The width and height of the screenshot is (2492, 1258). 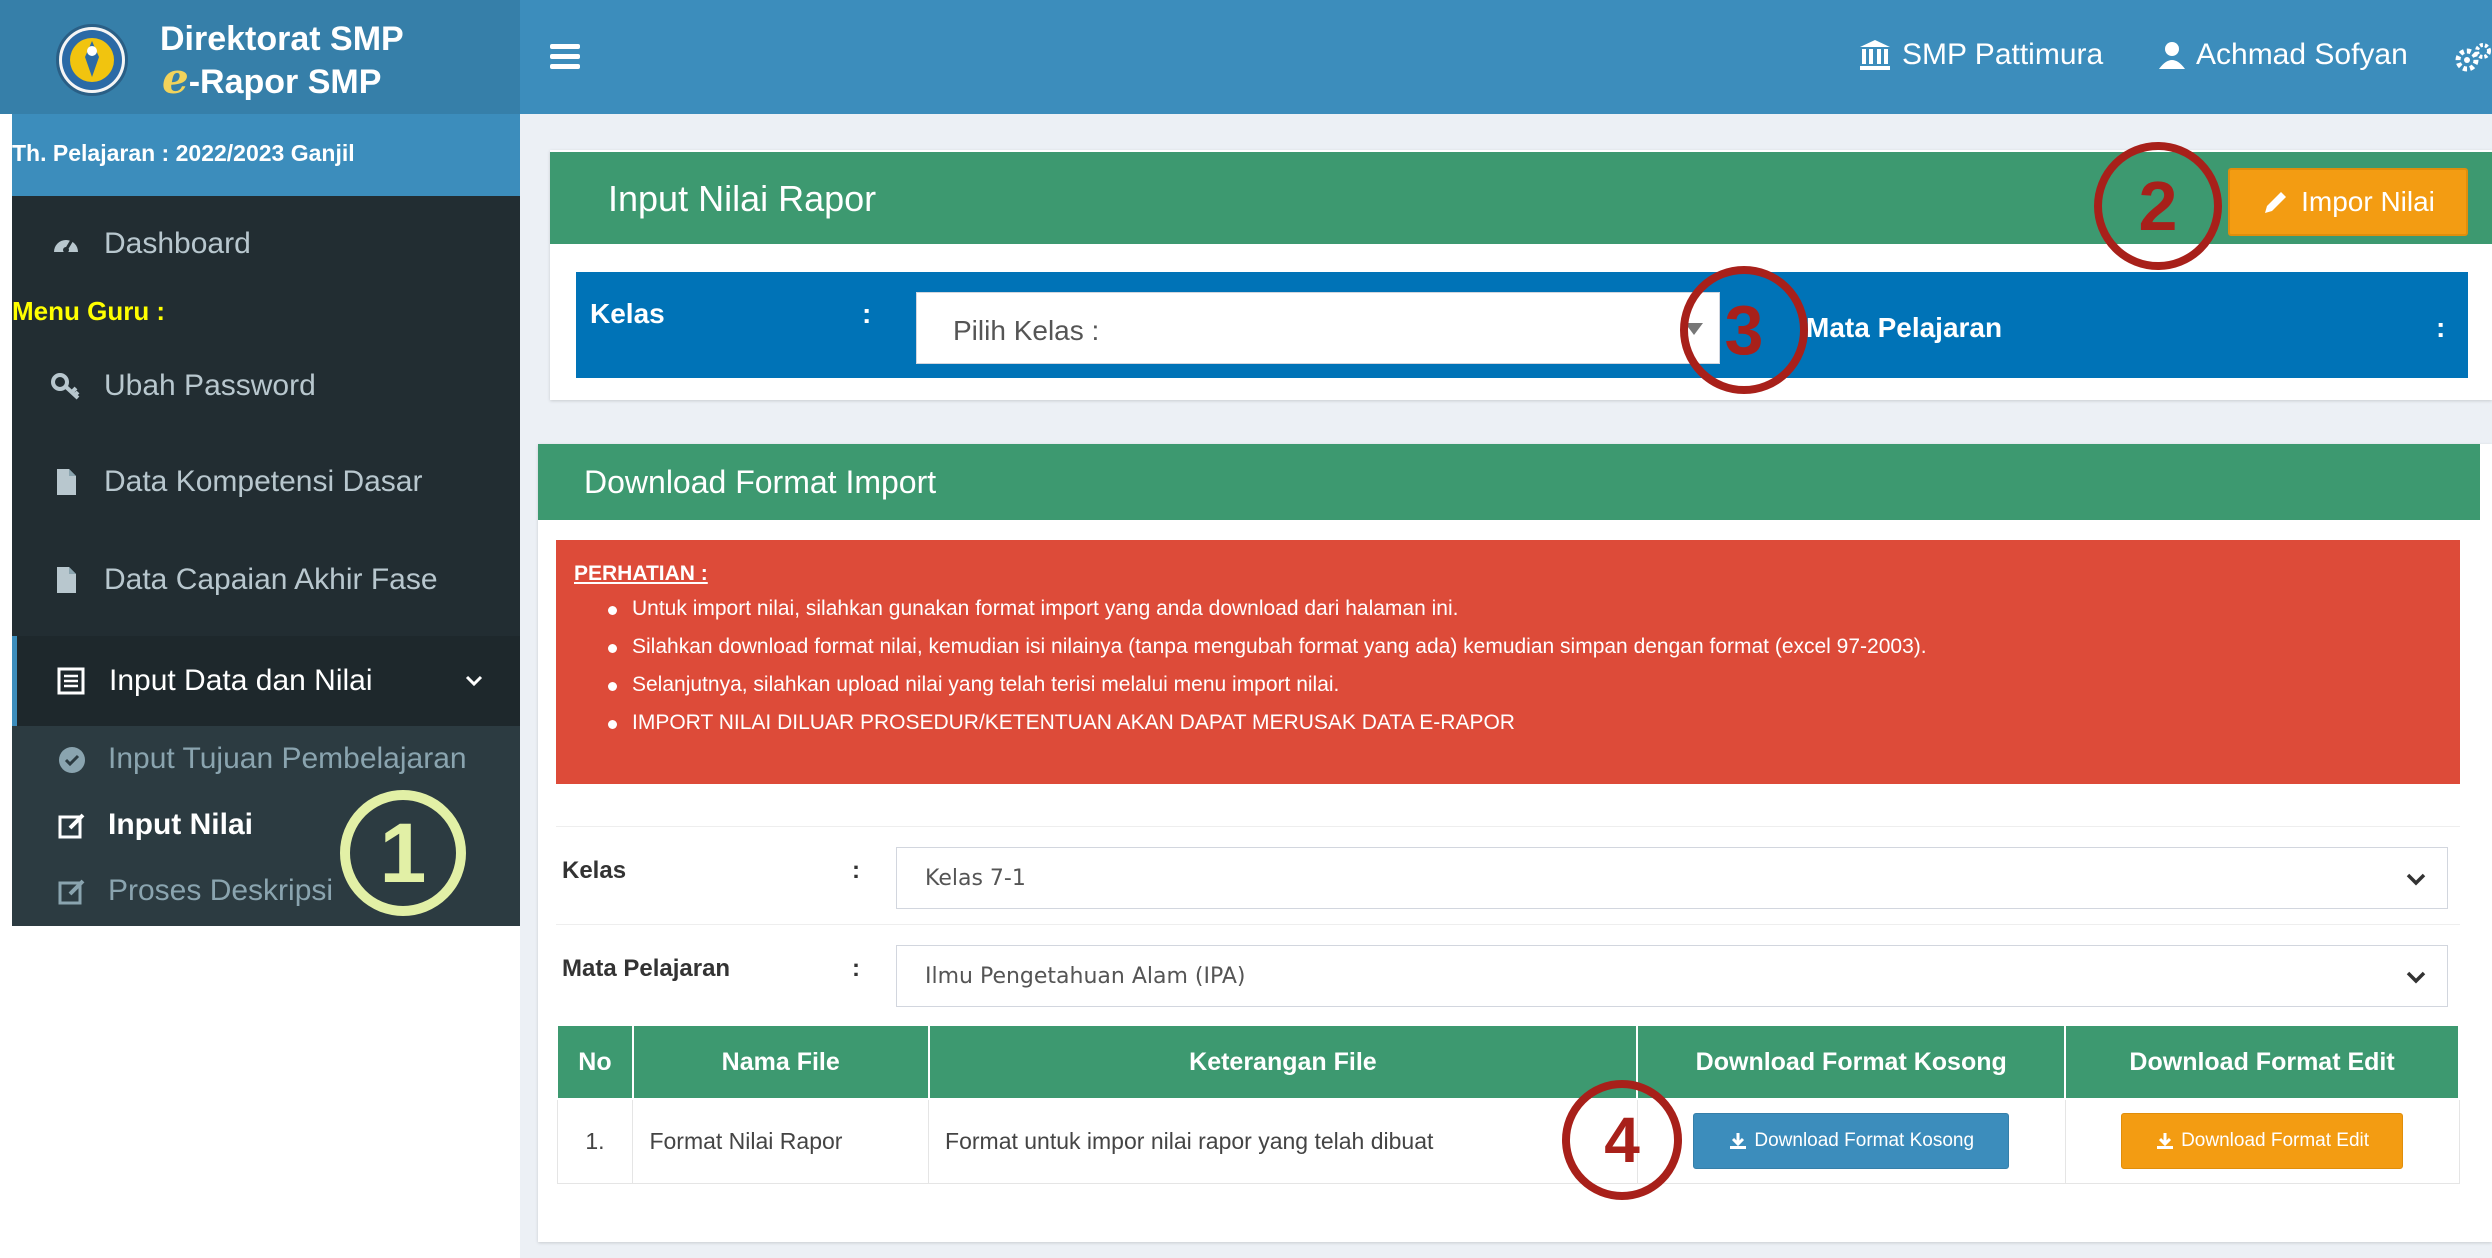 What do you see at coordinates (565, 57) in the screenshot?
I see `hamburger-menu-icon` at bounding box center [565, 57].